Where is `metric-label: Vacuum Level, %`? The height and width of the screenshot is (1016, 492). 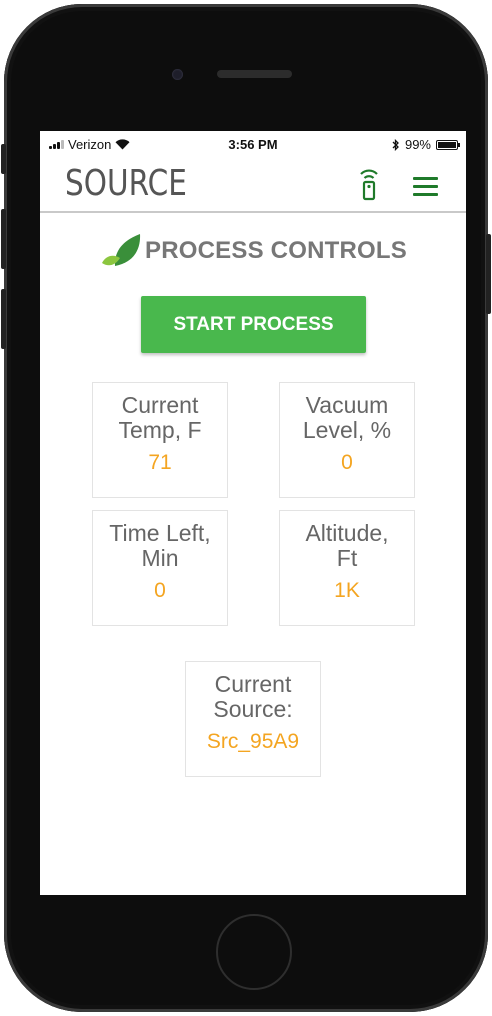 metric-label: Vacuum Level, % is located at coordinates (347, 417).